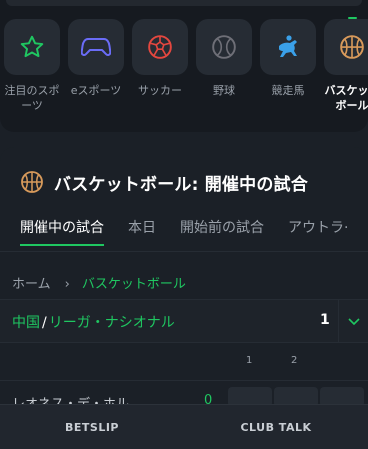 Image resolution: width=368 pixels, height=449 pixels. What do you see at coordinates (31, 284) in the screenshot?
I see `breadcrumb-home: ホーム` at bounding box center [31, 284].